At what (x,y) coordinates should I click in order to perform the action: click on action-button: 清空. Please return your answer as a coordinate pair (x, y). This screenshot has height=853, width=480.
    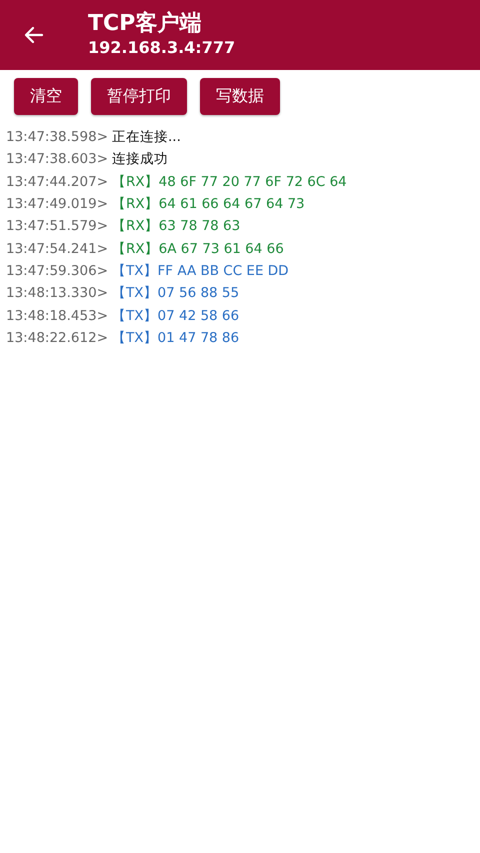
    Looking at the image, I should click on (46, 96).